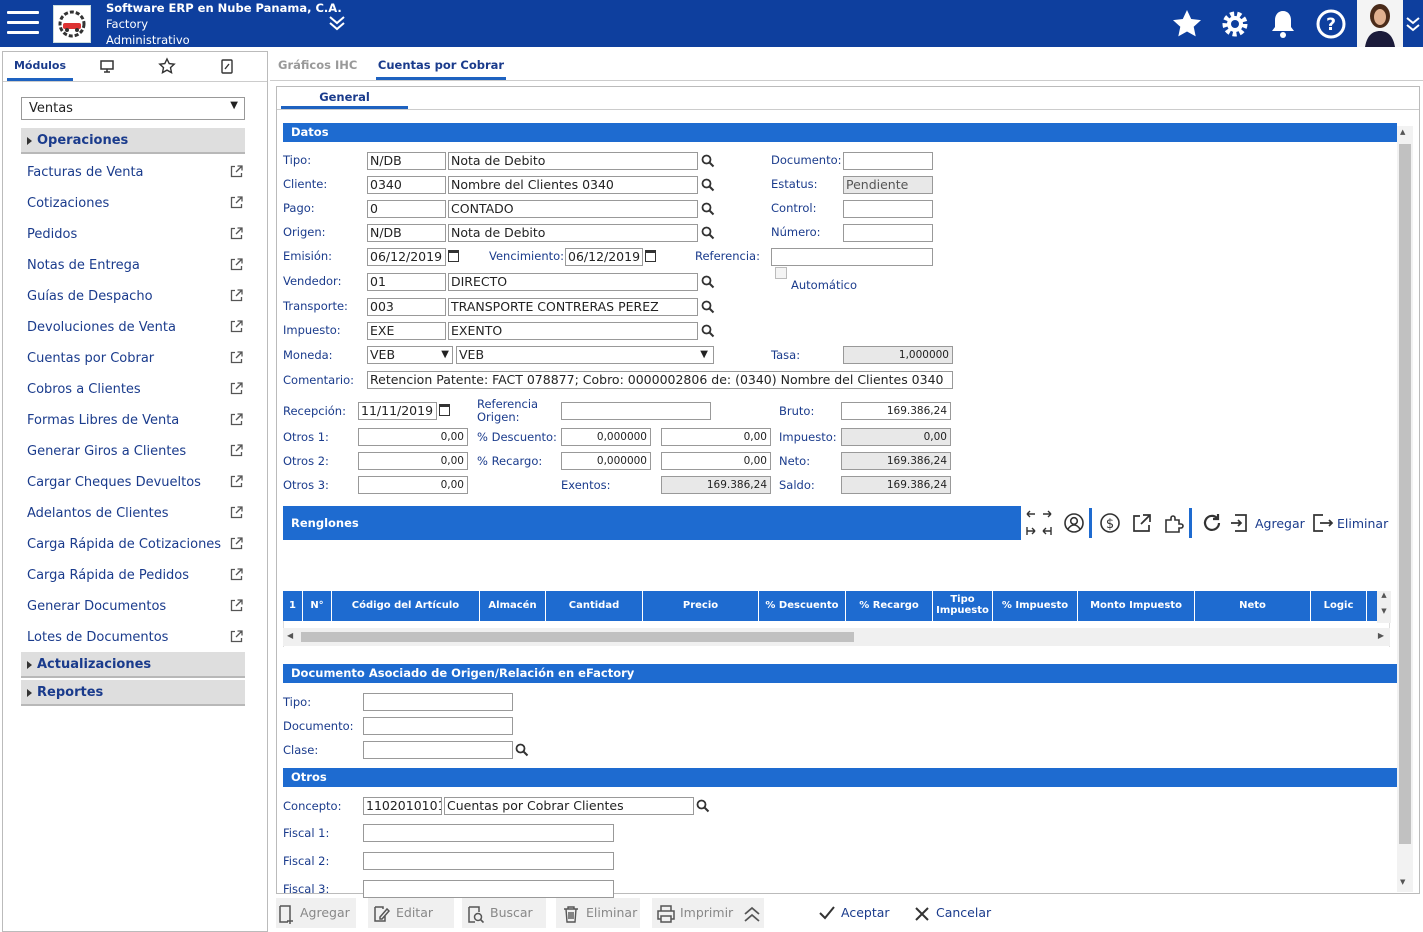  I want to click on sidebar-item: Formas Libres de Venta, so click(136, 423).